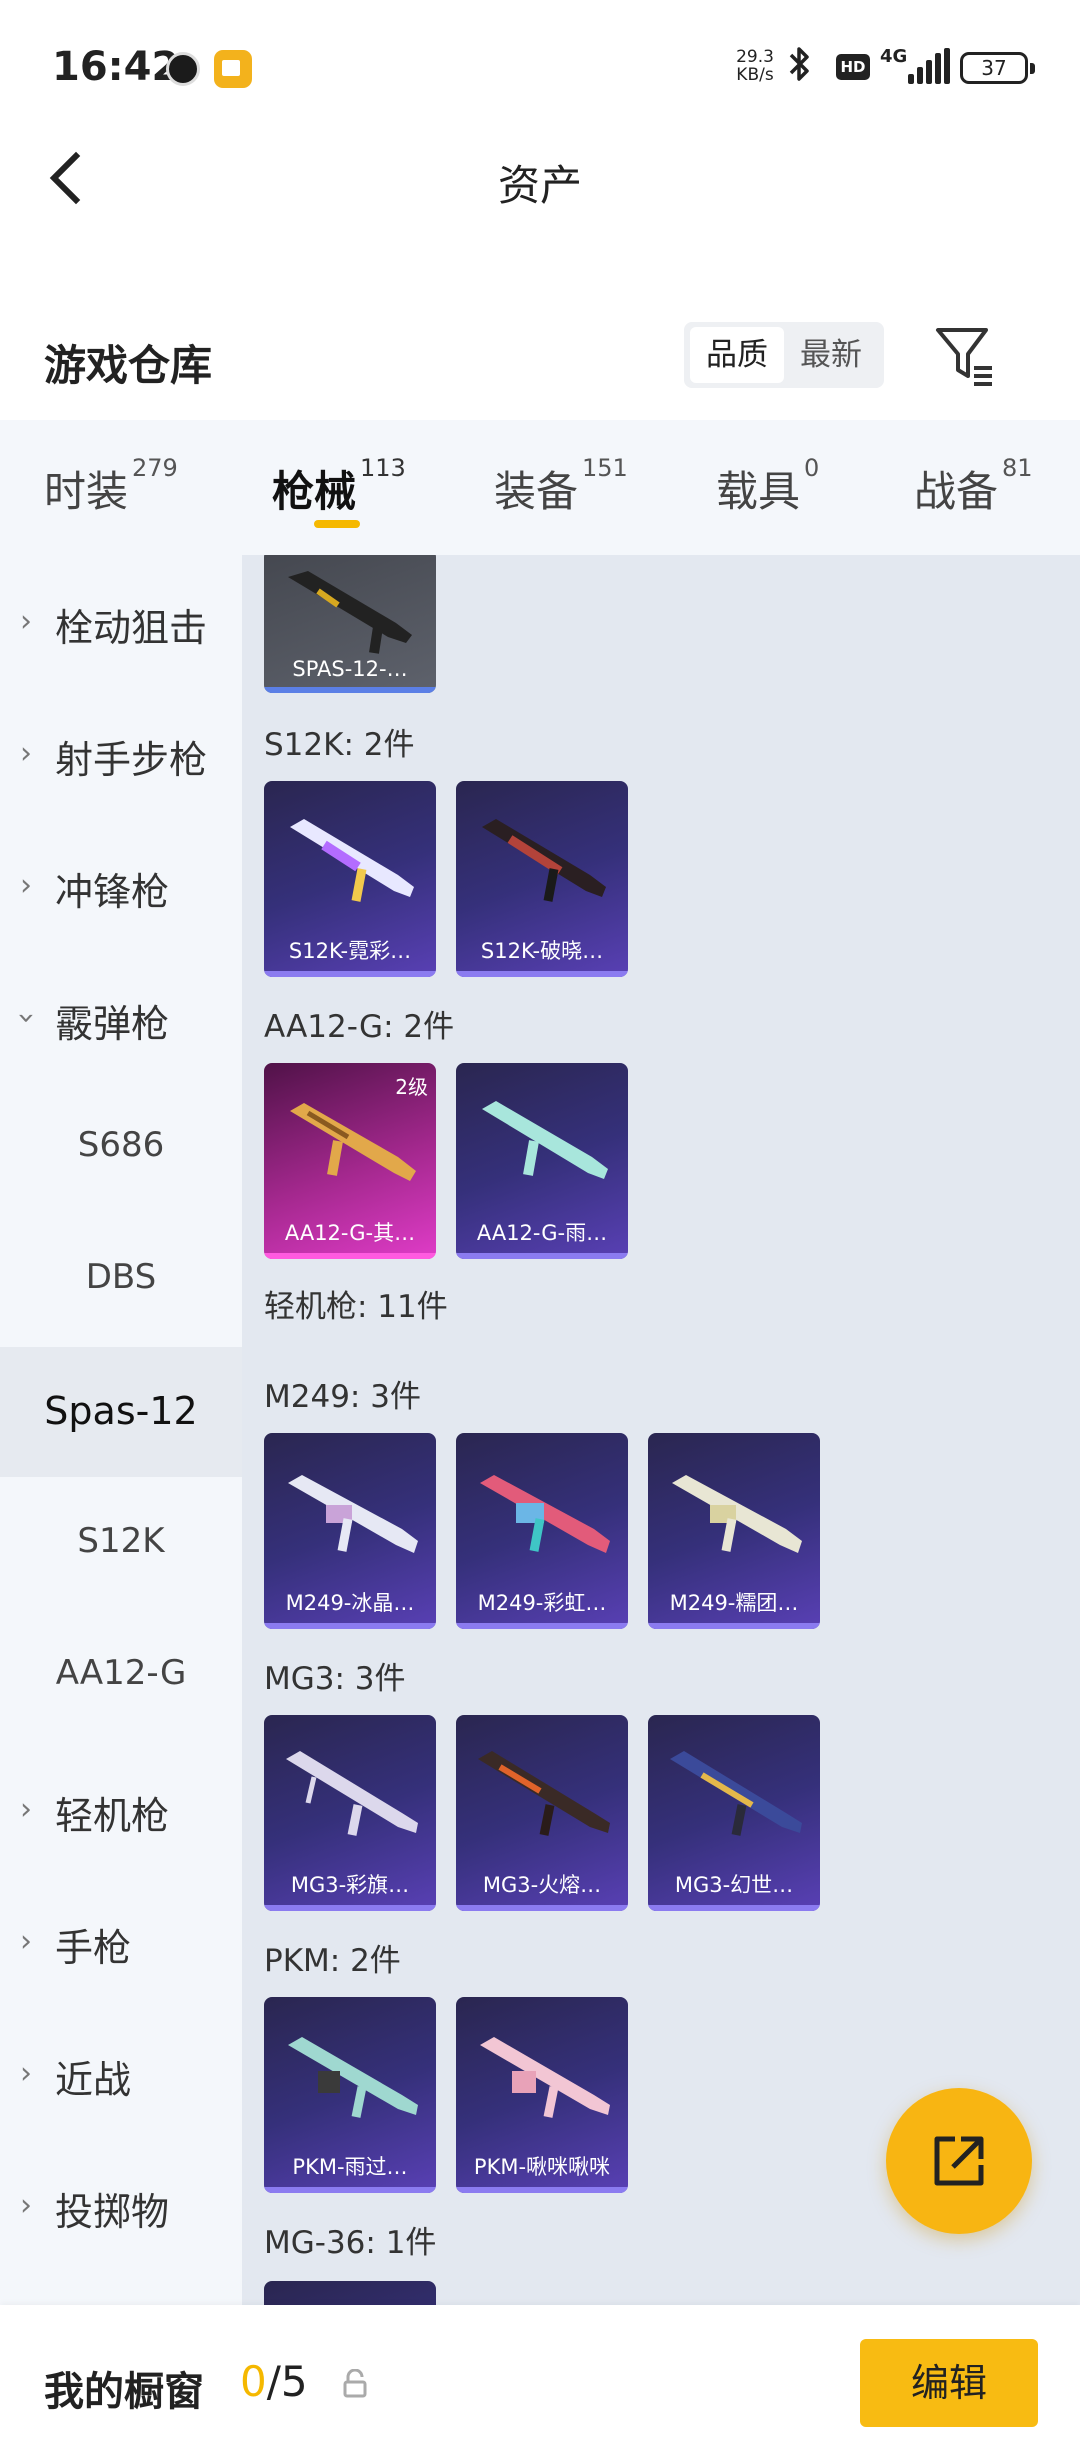  What do you see at coordinates (812, 468) in the screenshot?
I see `tab-count: 0` at bounding box center [812, 468].